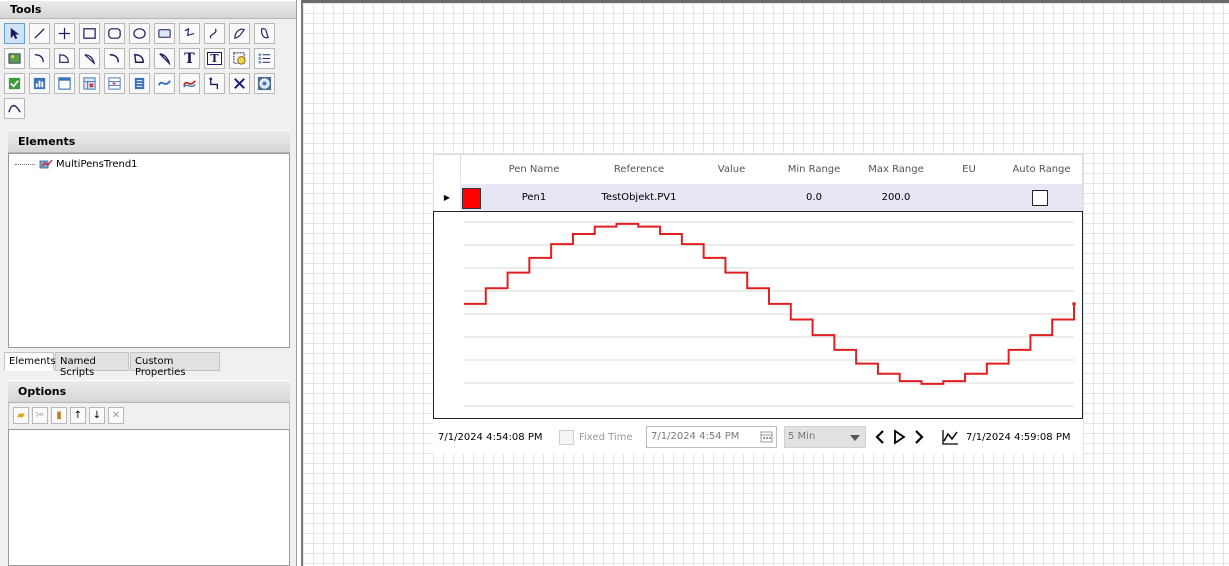 The height and width of the screenshot is (566, 1229). I want to click on rounded-rect-icon, so click(114, 33).